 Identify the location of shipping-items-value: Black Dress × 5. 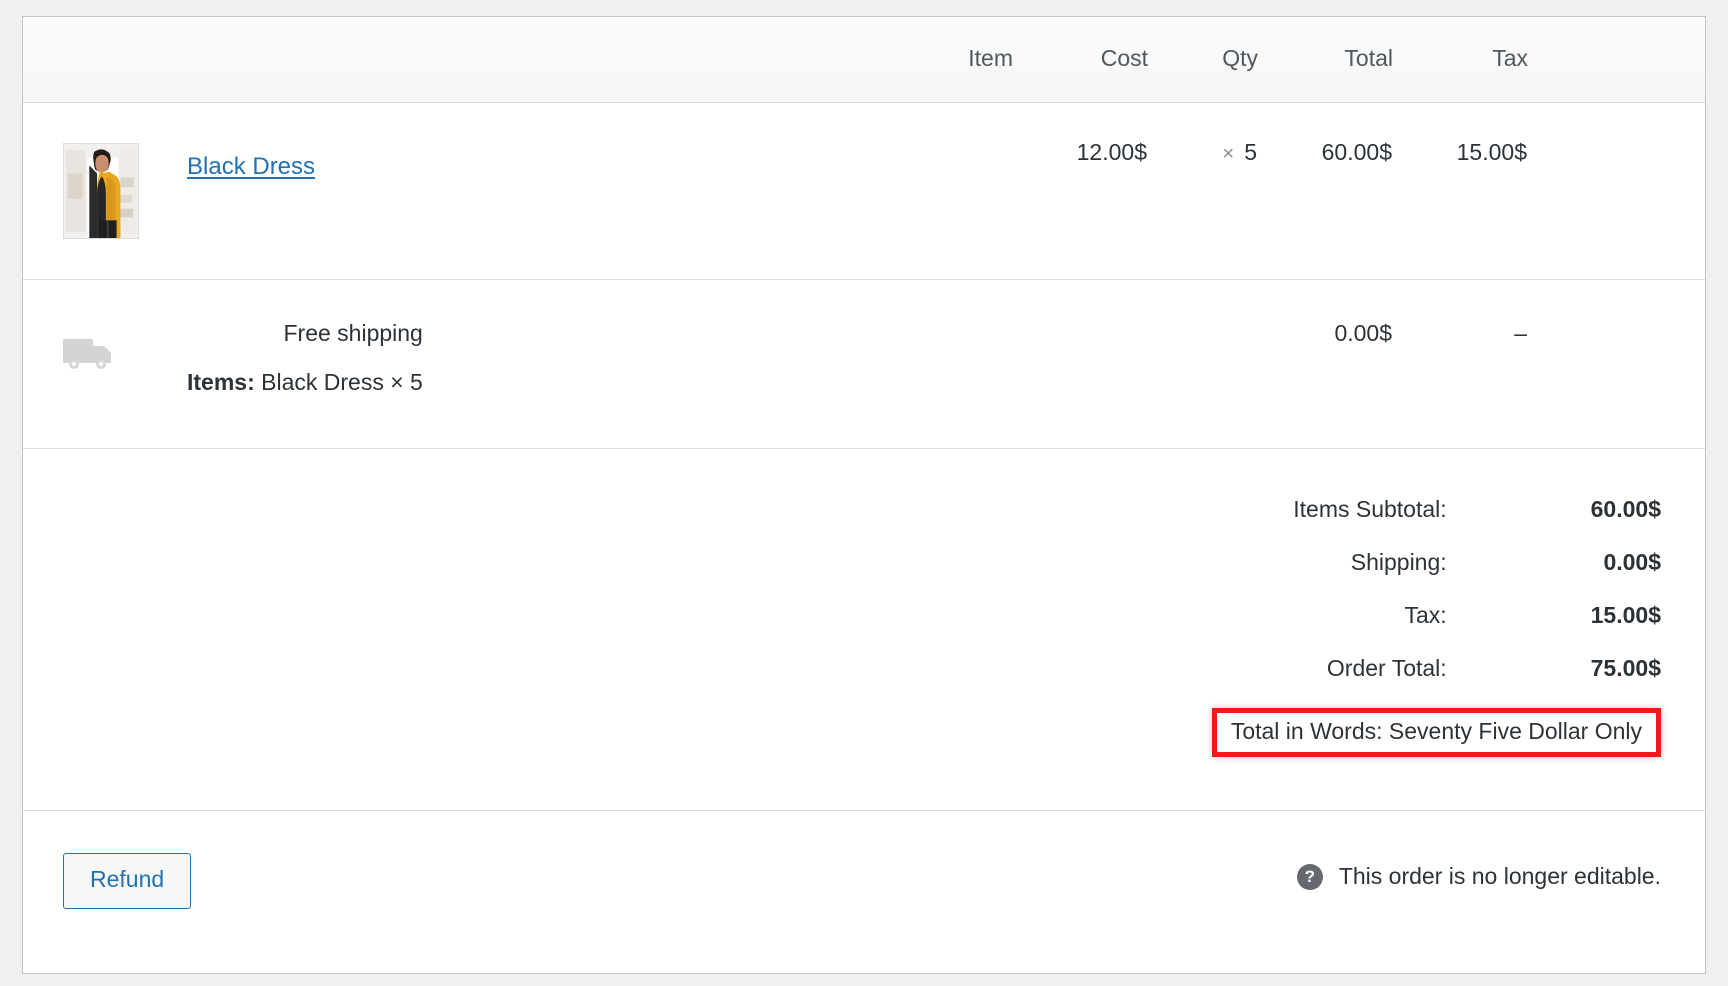
(342, 382).